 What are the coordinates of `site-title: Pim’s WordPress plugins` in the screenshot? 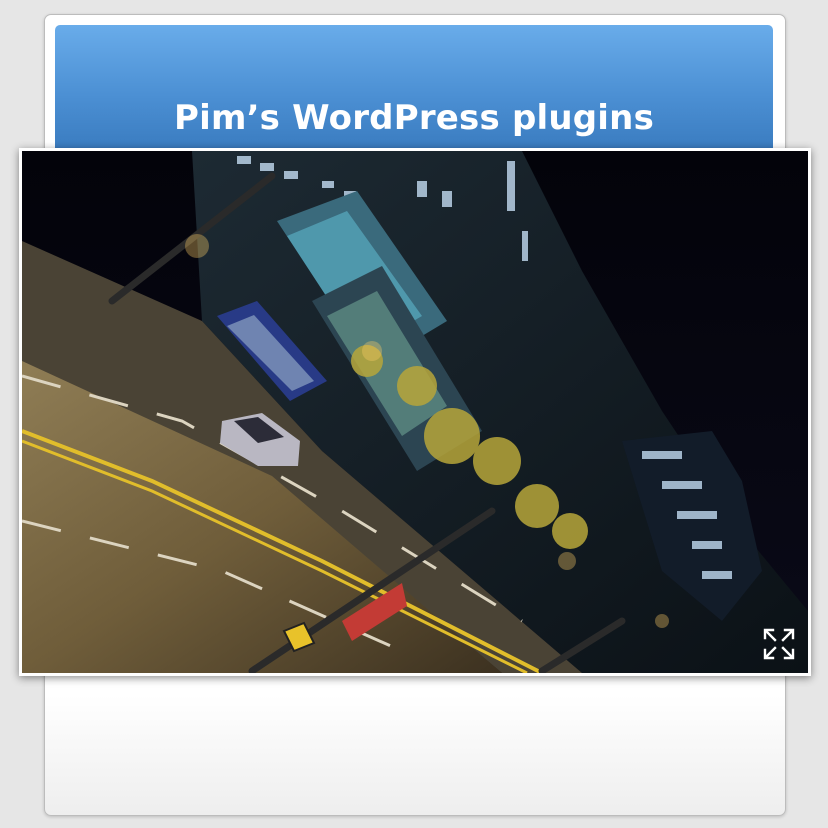 It's located at (414, 118).